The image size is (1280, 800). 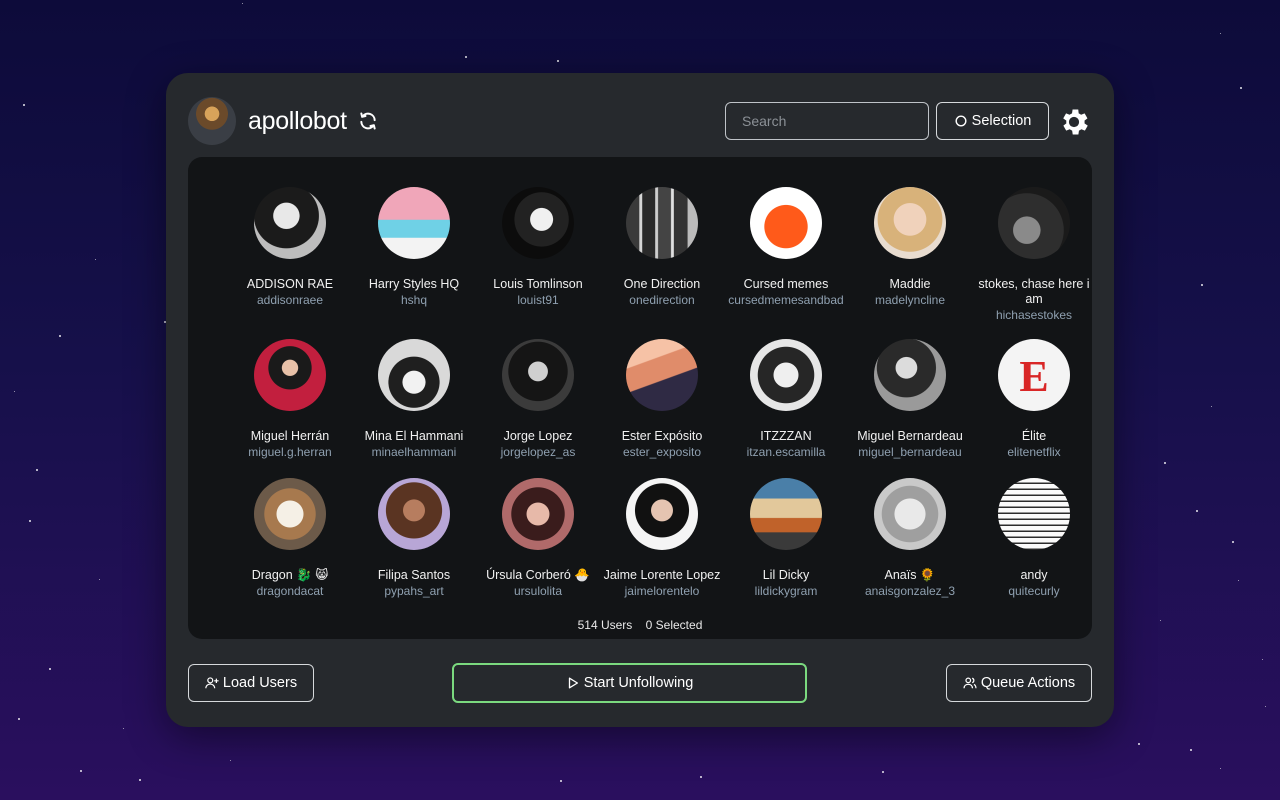 I want to click on user-card: Louis Tomlinson louist91, so click(x=538, y=247).